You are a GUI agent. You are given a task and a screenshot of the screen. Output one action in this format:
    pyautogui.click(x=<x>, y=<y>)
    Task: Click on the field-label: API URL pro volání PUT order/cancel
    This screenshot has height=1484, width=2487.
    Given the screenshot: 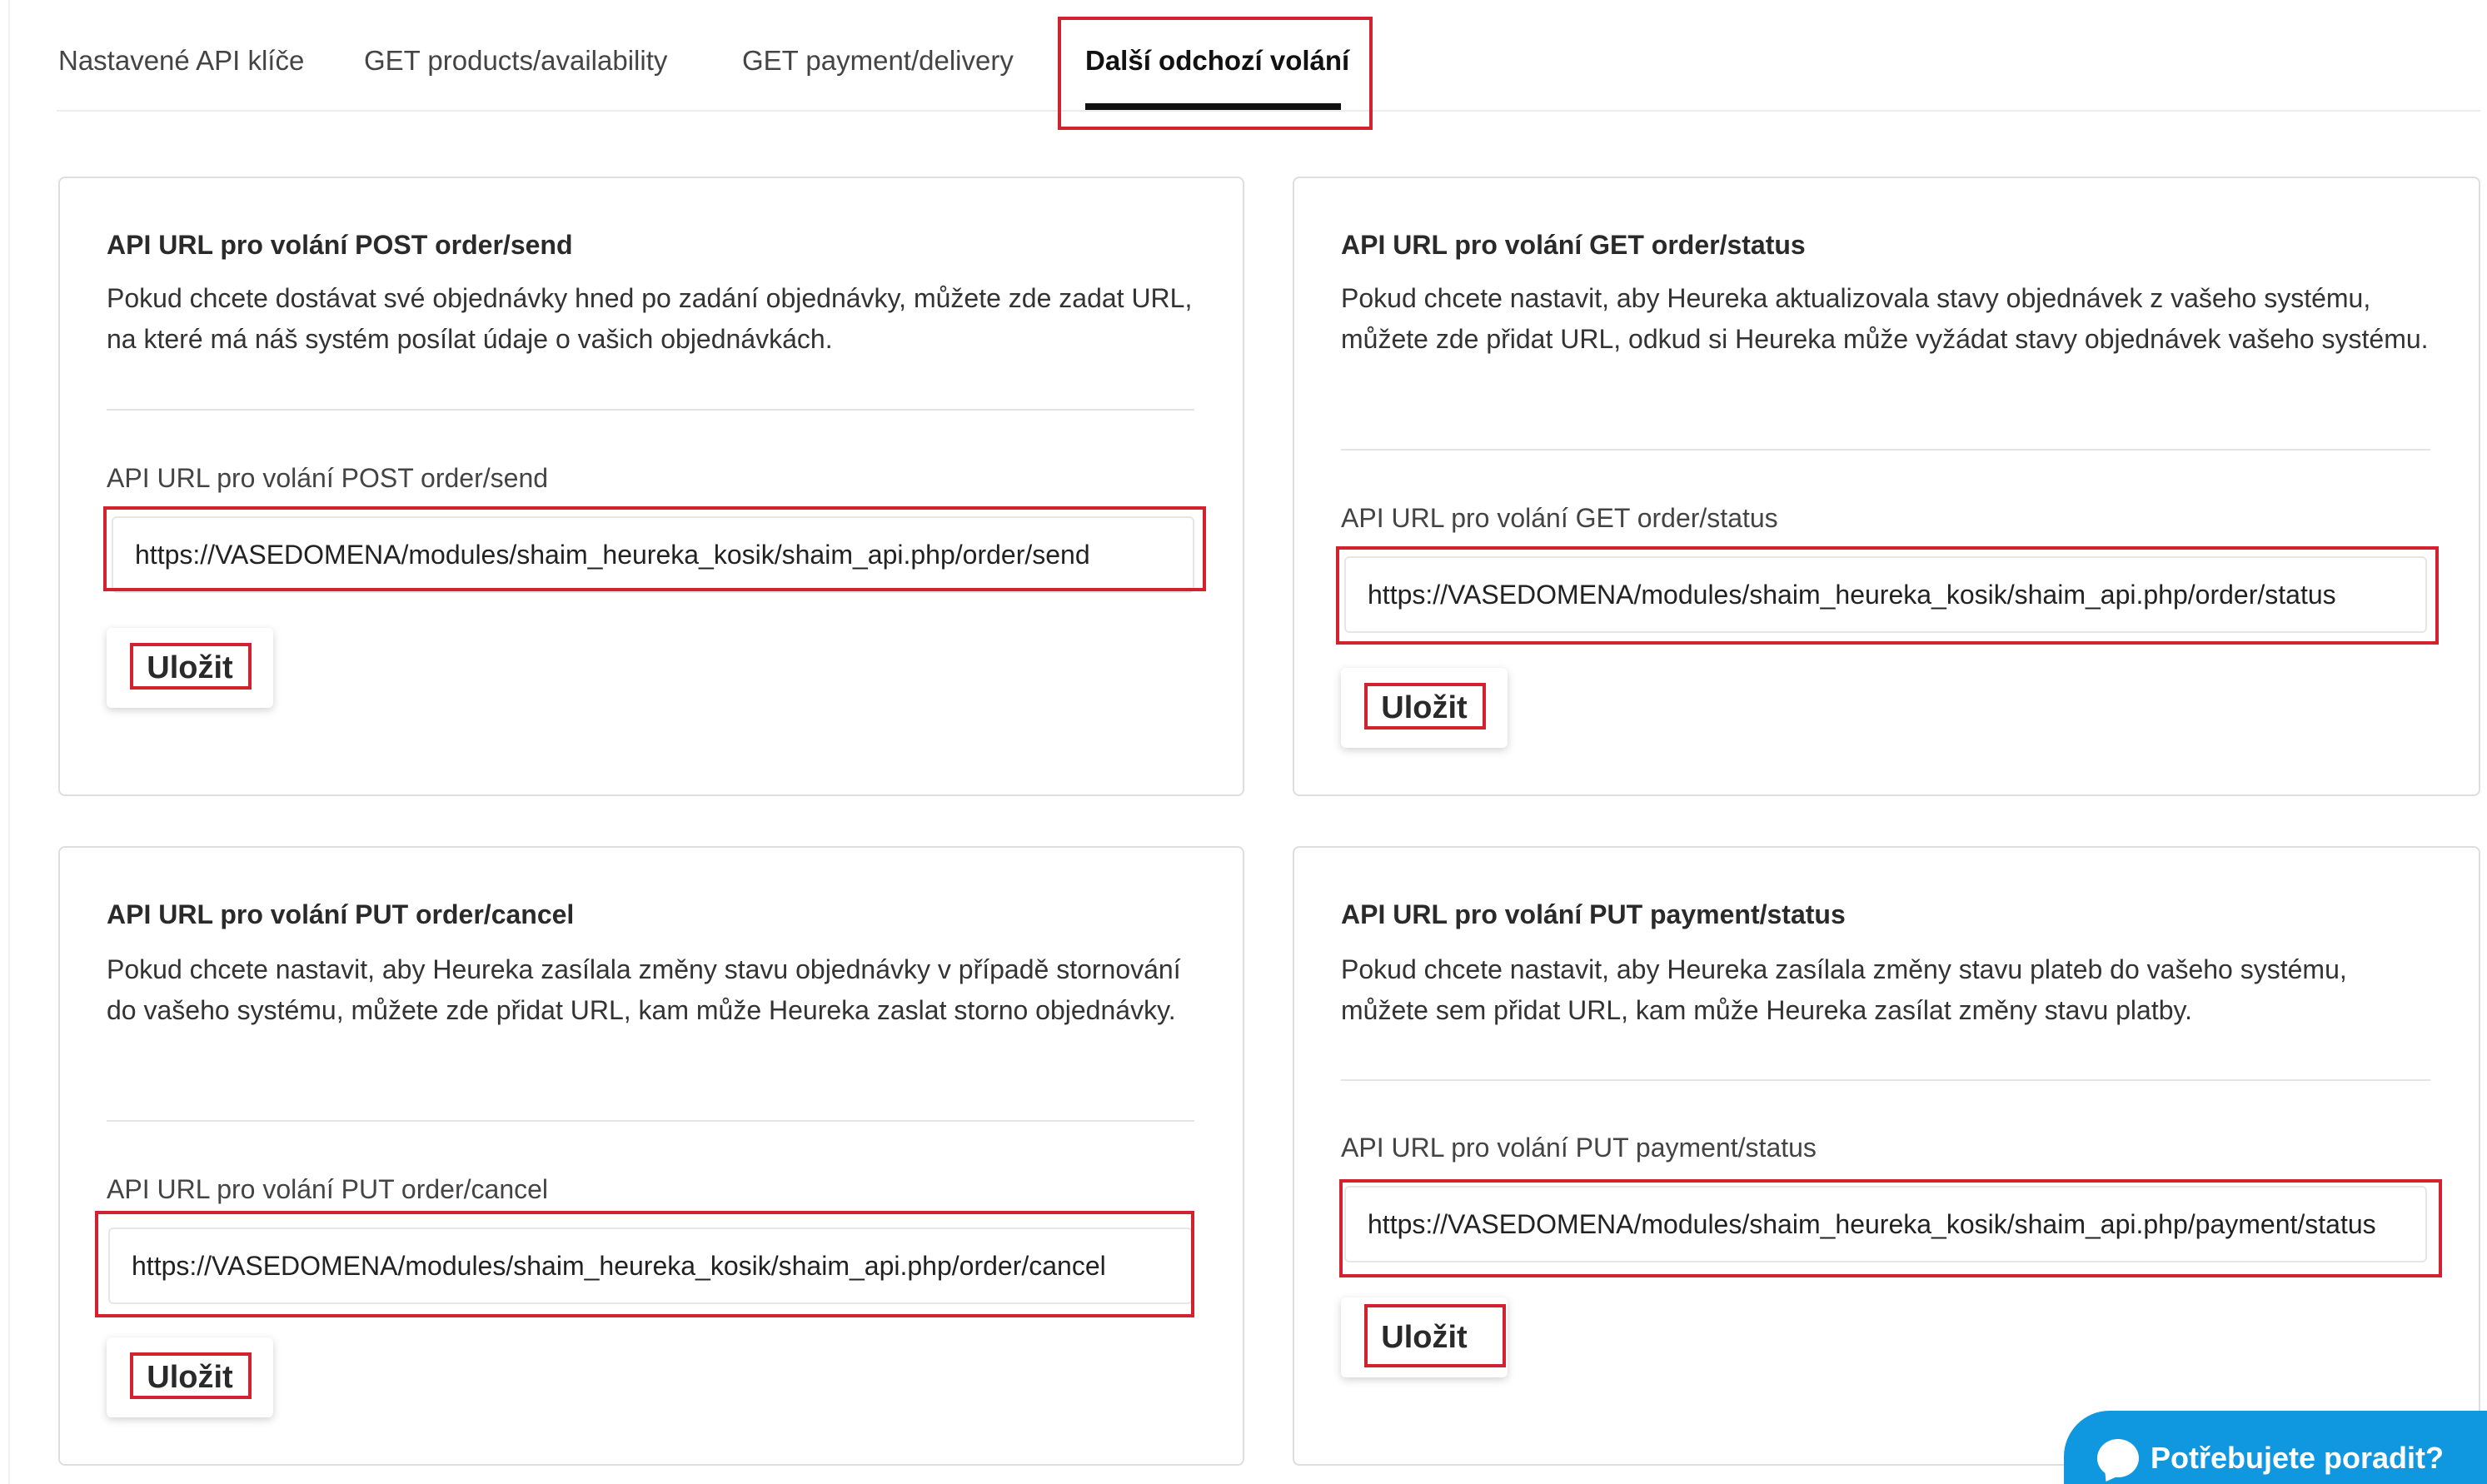 What is the action you would take?
    pyautogui.click(x=328, y=1189)
    